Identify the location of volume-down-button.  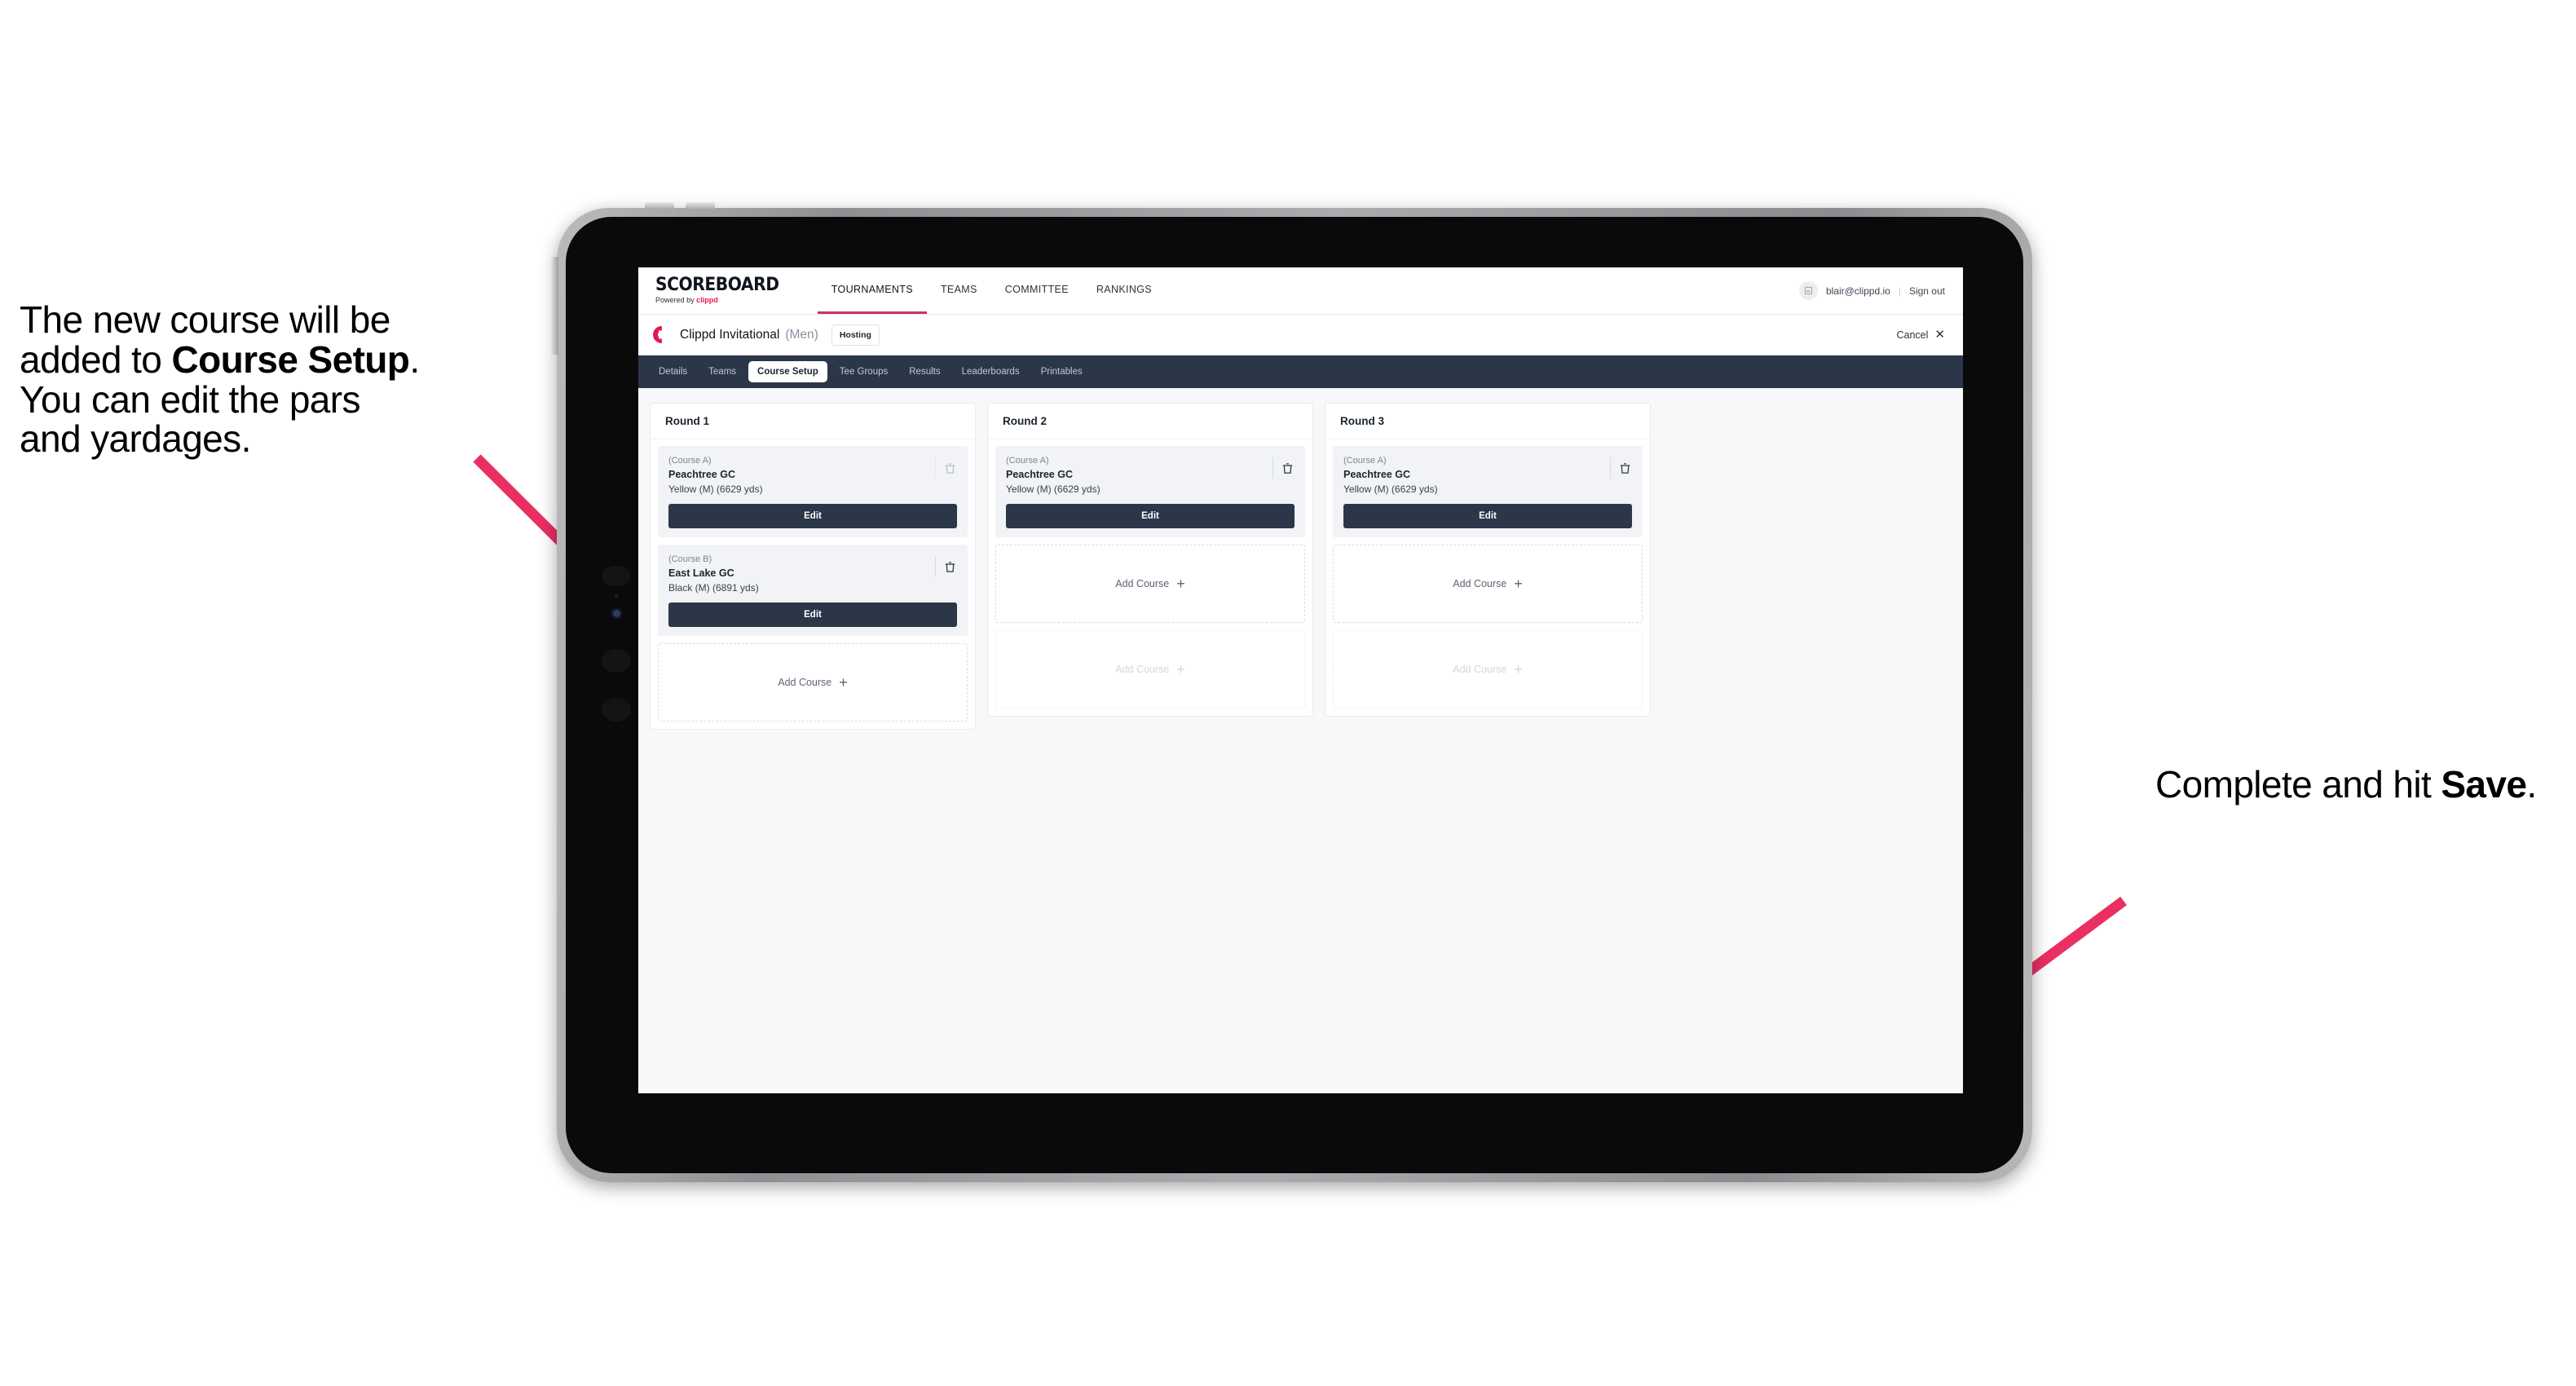
(700, 206).